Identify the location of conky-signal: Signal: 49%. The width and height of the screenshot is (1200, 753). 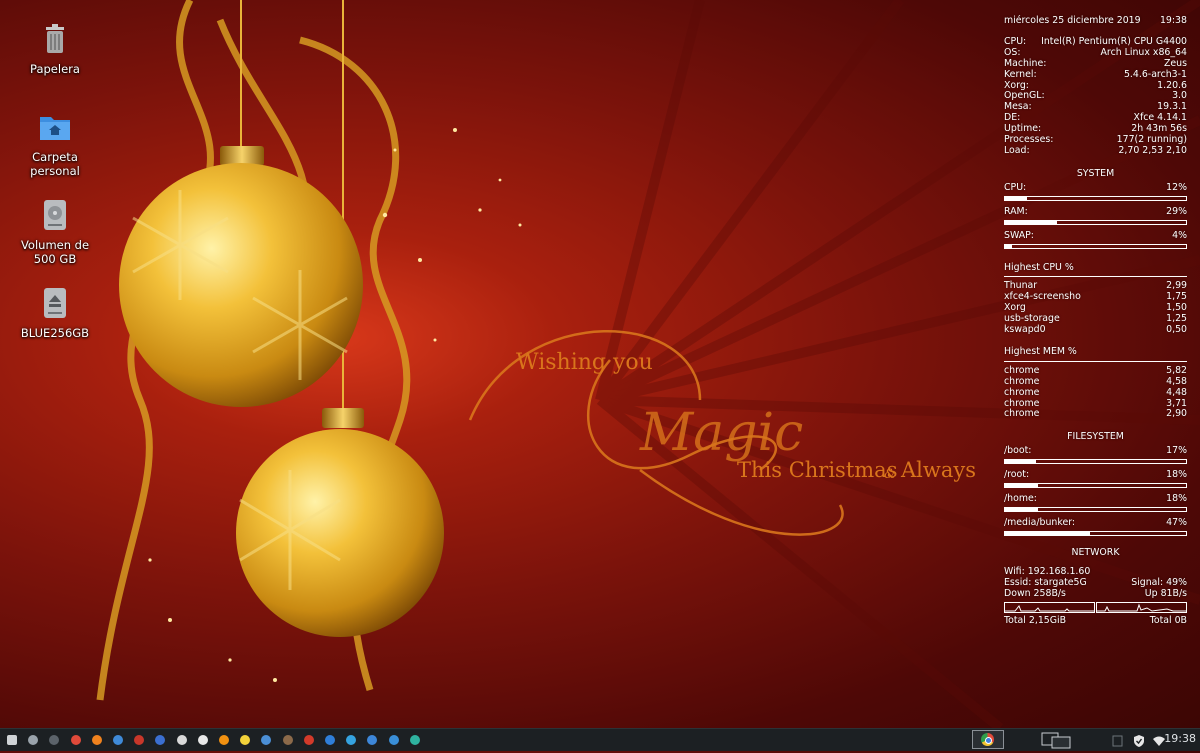
(1159, 582).